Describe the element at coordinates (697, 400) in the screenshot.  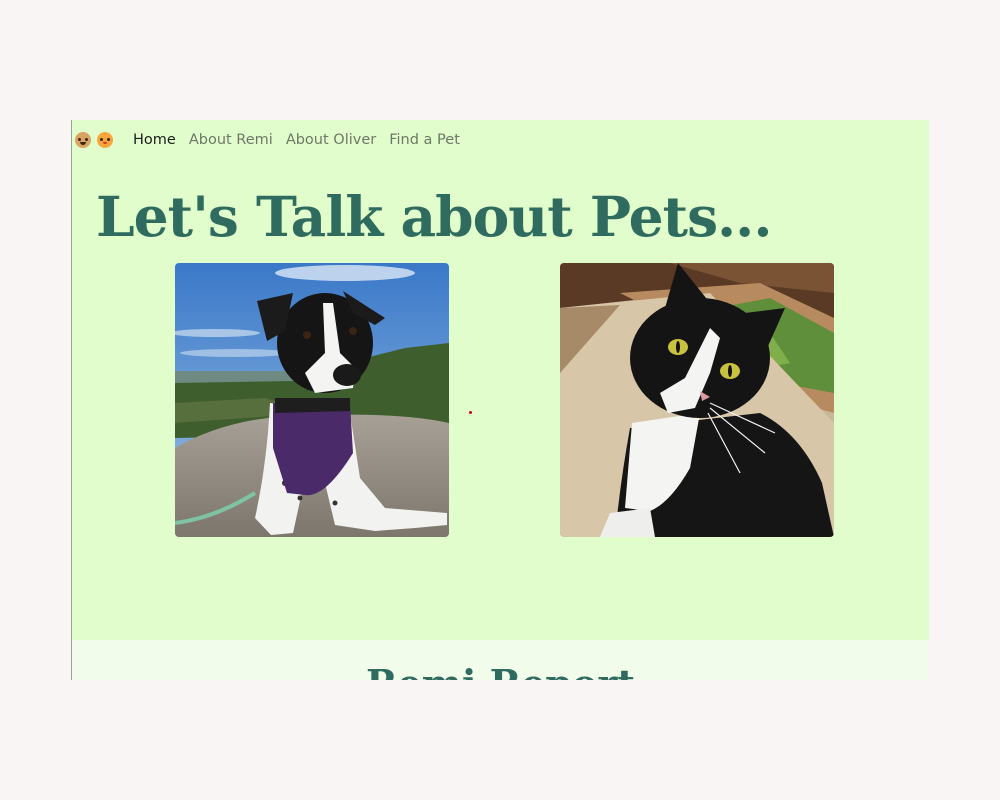
I see `oliver-cat-photo` at that location.